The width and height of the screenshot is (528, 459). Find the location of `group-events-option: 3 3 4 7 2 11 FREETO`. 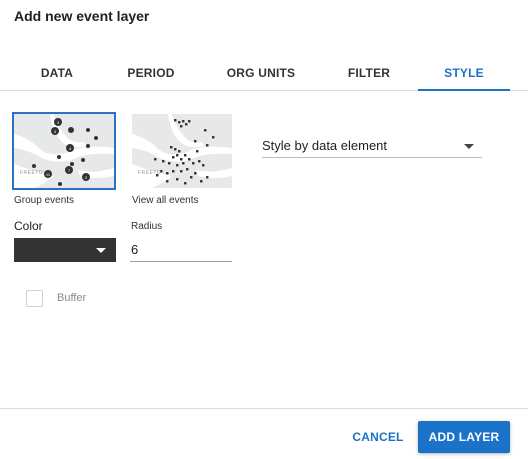

group-events-option: 3 3 4 7 2 11 FREETO is located at coordinates (64, 151).